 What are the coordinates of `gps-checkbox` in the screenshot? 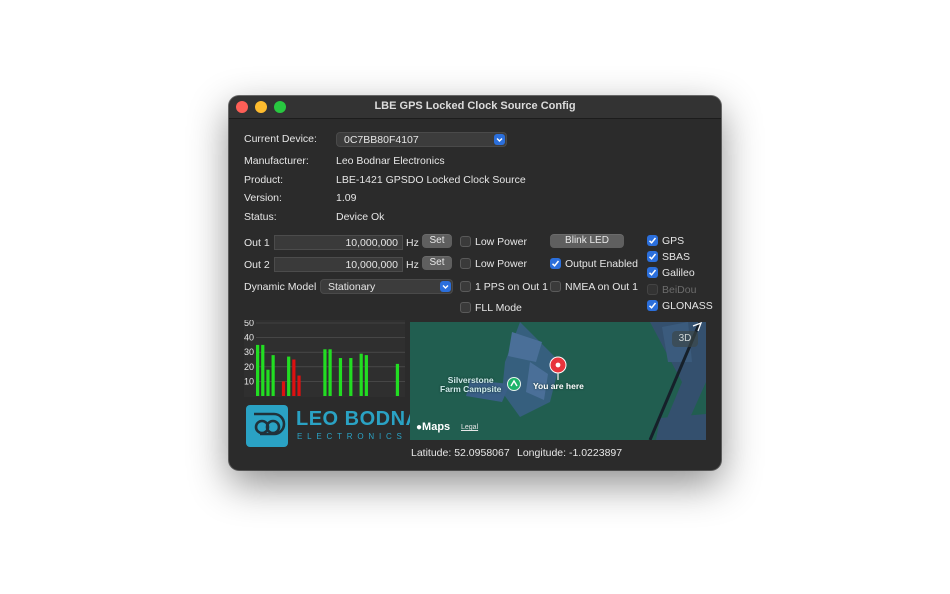 It's located at (652, 240).